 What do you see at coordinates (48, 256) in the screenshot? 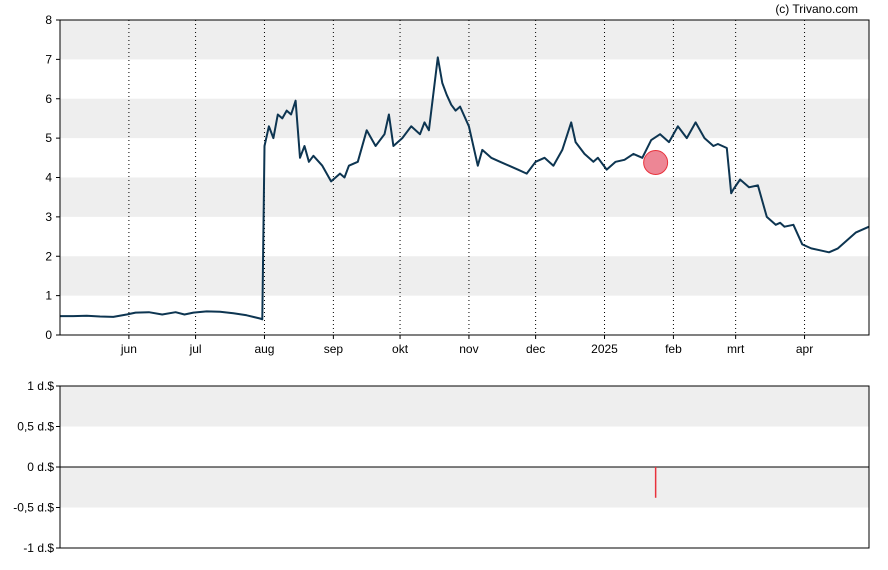
I see `y-tick-label: 2` at bounding box center [48, 256].